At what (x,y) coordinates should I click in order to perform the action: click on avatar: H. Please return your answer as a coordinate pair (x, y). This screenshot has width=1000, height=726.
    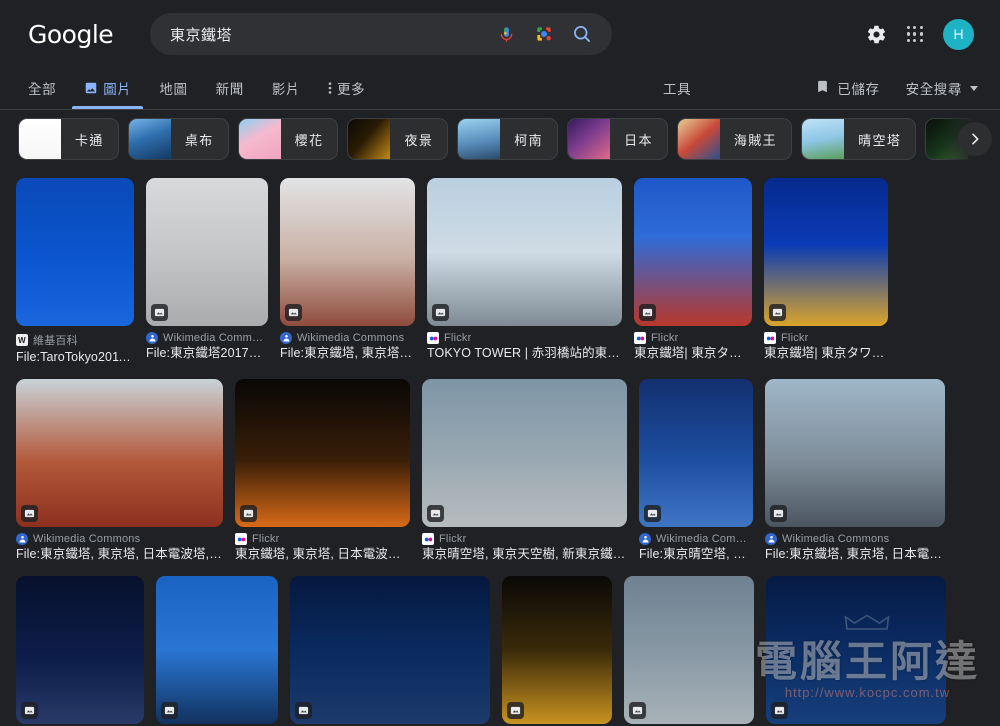
    Looking at the image, I should click on (958, 34).